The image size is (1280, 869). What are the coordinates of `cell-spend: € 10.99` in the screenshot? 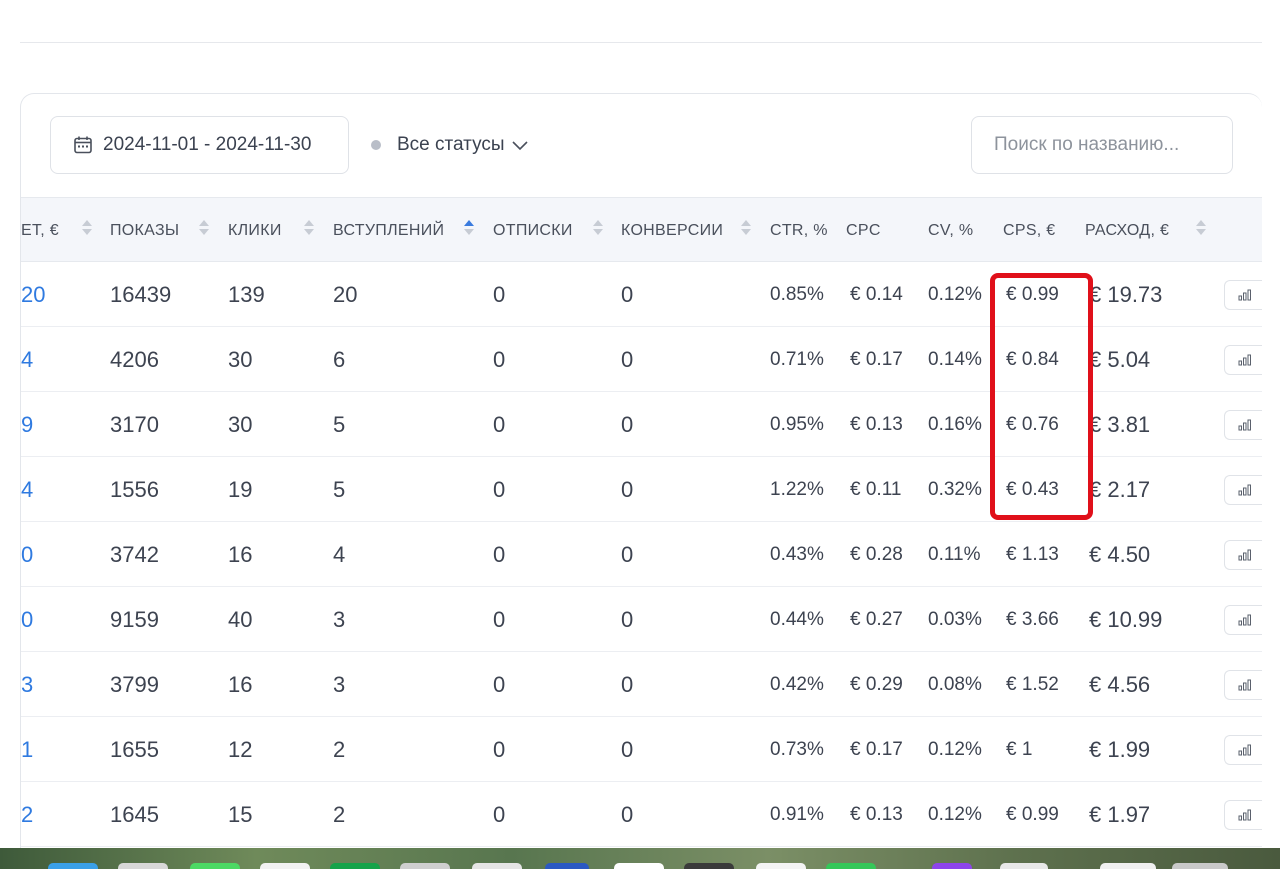 It's located at (1126, 619).